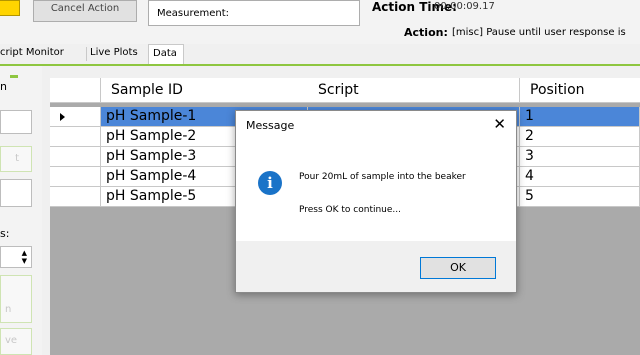 Image resolution: width=640 pixels, height=355 pixels. Describe the element at coordinates (193, 13) in the screenshot. I see `measurement-label: Measurement:` at that location.